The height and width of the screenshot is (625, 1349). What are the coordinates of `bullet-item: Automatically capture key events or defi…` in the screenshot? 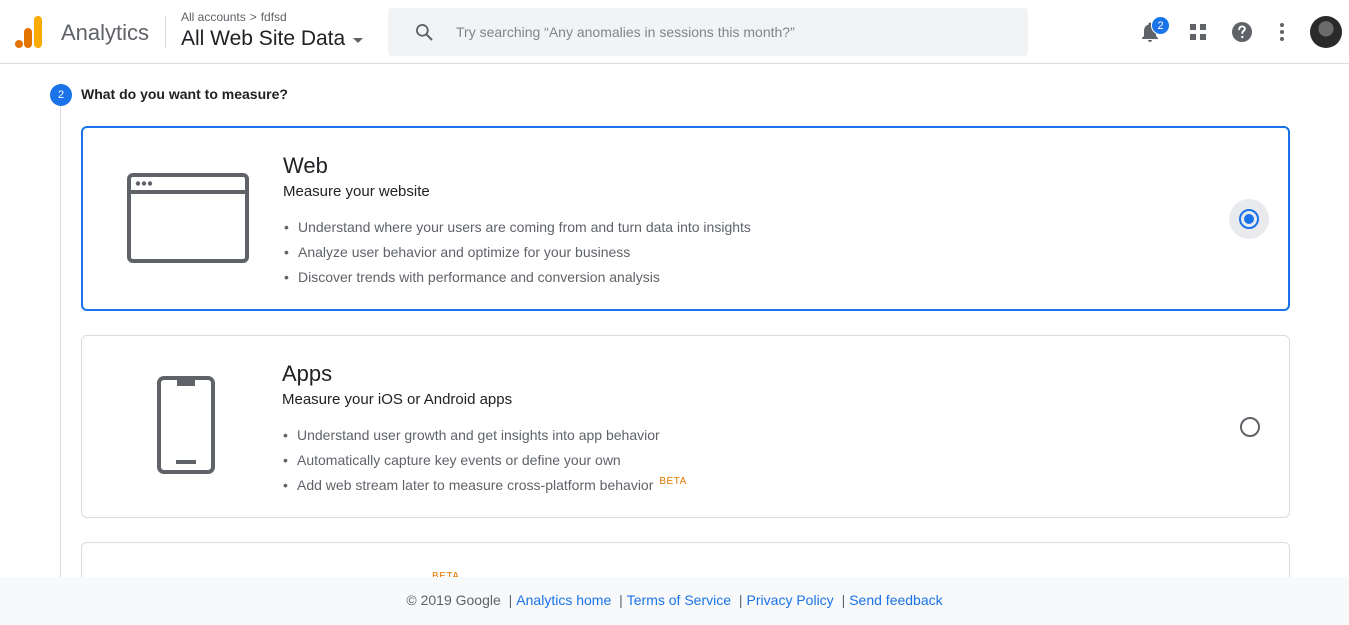 It's located at (484, 462).